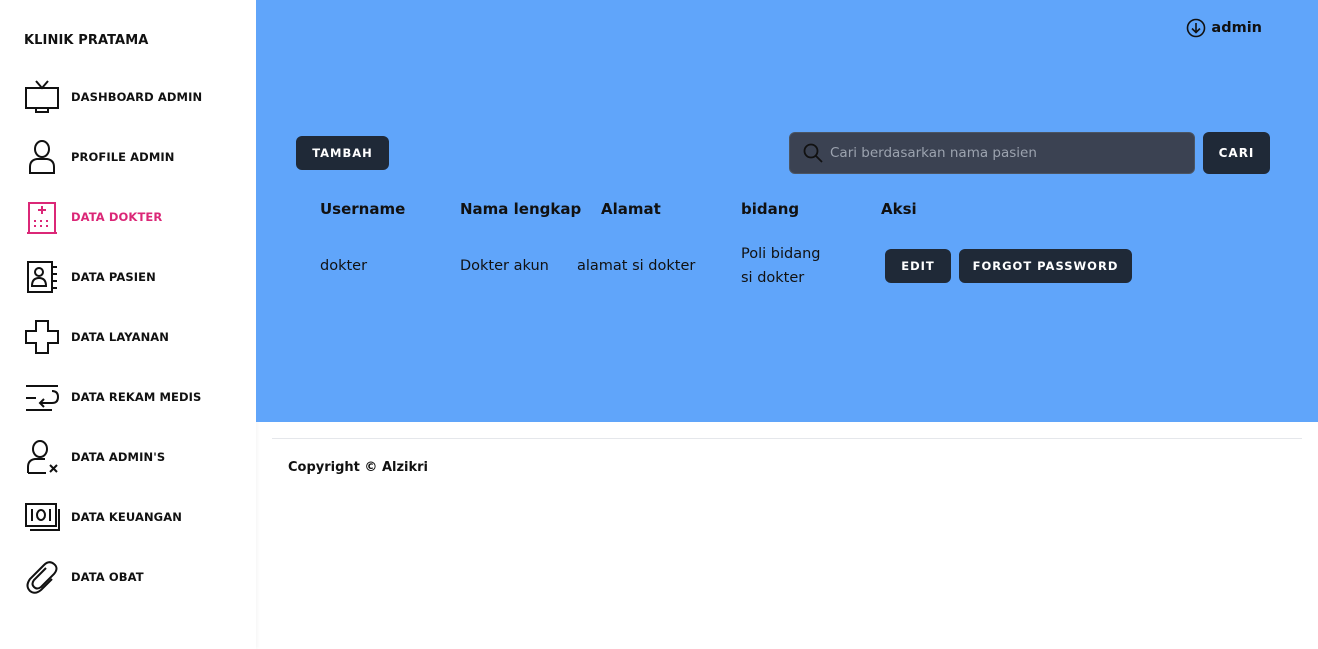 The image size is (1318, 649). I want to click on sidebar-item-data-dokter: DATA DOKTER, so click(134, 217).